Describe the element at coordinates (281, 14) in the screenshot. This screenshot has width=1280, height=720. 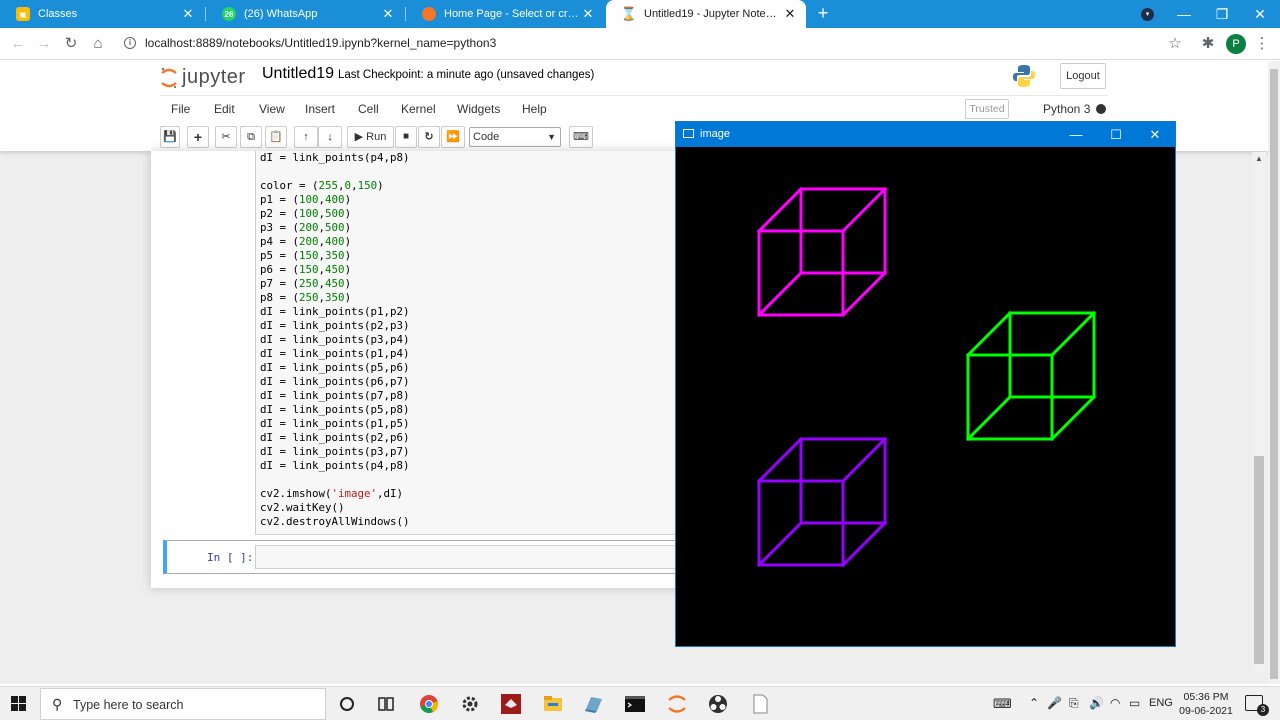
I see `tab-title: (26) WhatsApp` at that location.